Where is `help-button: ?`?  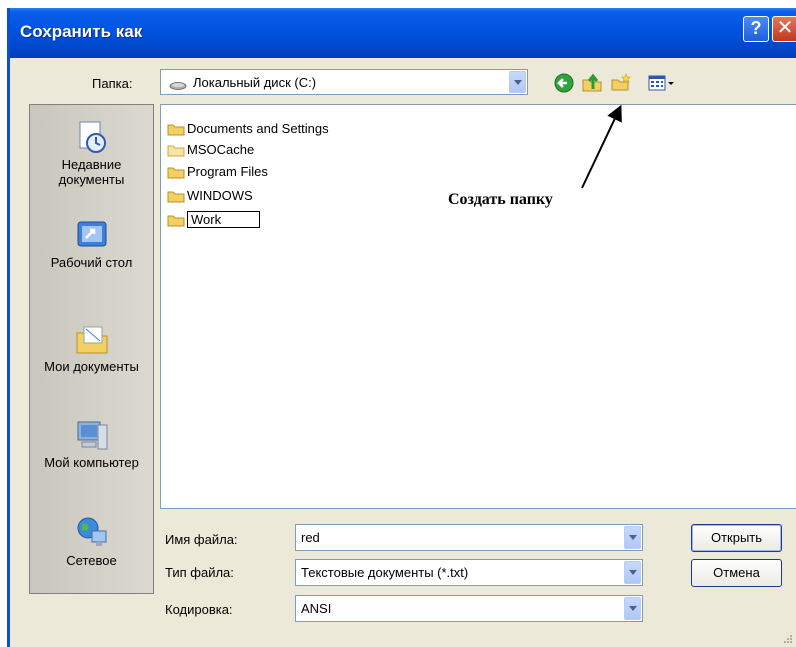
help-button: ? is located at coordinates (756, 29).